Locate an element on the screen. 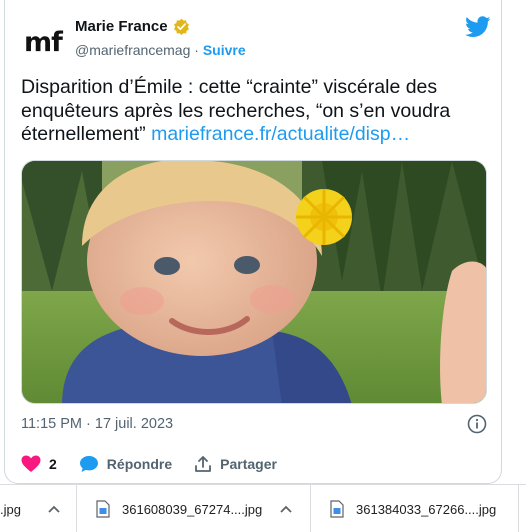 This screenshot has height=532, width=526. actions-row: 2 Répondre Partager is located at coordinates (254, 464).